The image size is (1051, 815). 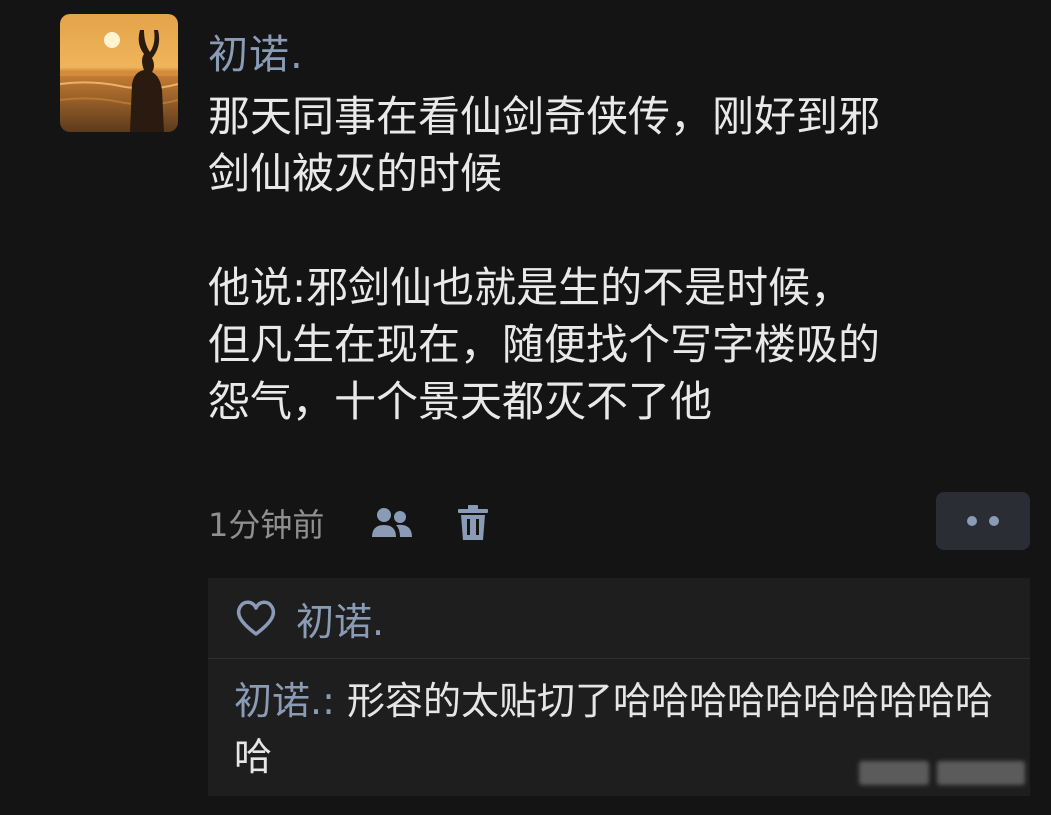 I want to click on more-button, so click(x=983, y=521).